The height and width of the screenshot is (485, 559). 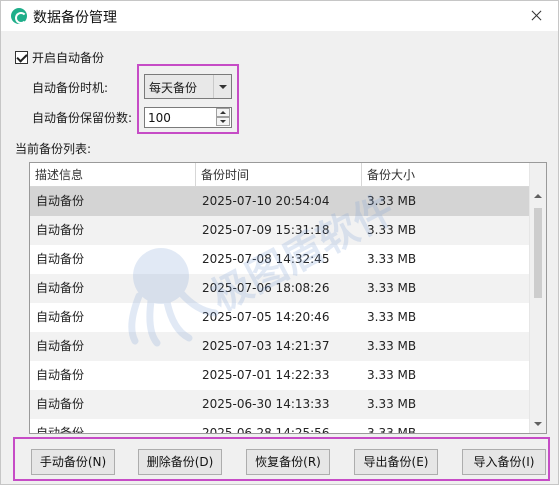 I want to click on settings-highlight-box, so click(x=188, y=99).